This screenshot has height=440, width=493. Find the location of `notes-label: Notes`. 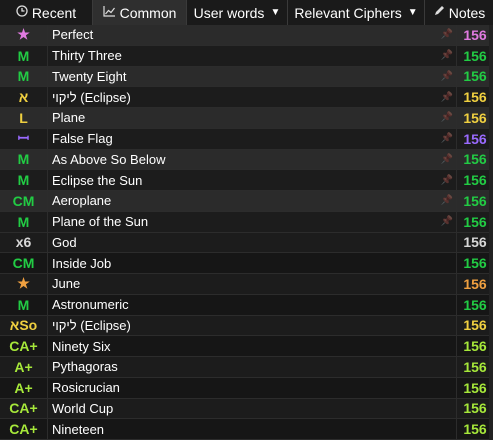

notes-label: Notes is located at coordinates (467, 12).